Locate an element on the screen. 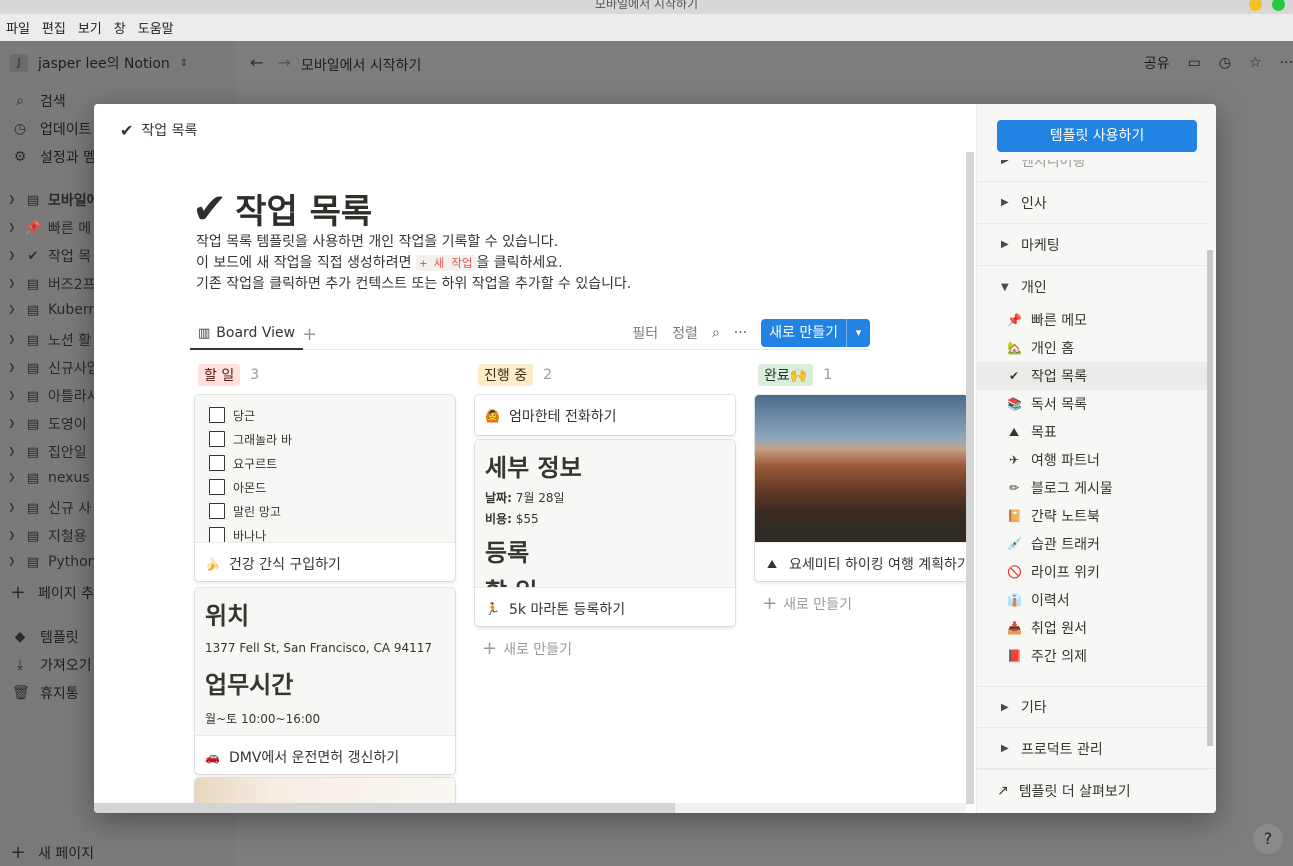 The image size is (1293, 866). sidebar-item-import: ⤓ 가져오기 is located at coordinates (52, 665).